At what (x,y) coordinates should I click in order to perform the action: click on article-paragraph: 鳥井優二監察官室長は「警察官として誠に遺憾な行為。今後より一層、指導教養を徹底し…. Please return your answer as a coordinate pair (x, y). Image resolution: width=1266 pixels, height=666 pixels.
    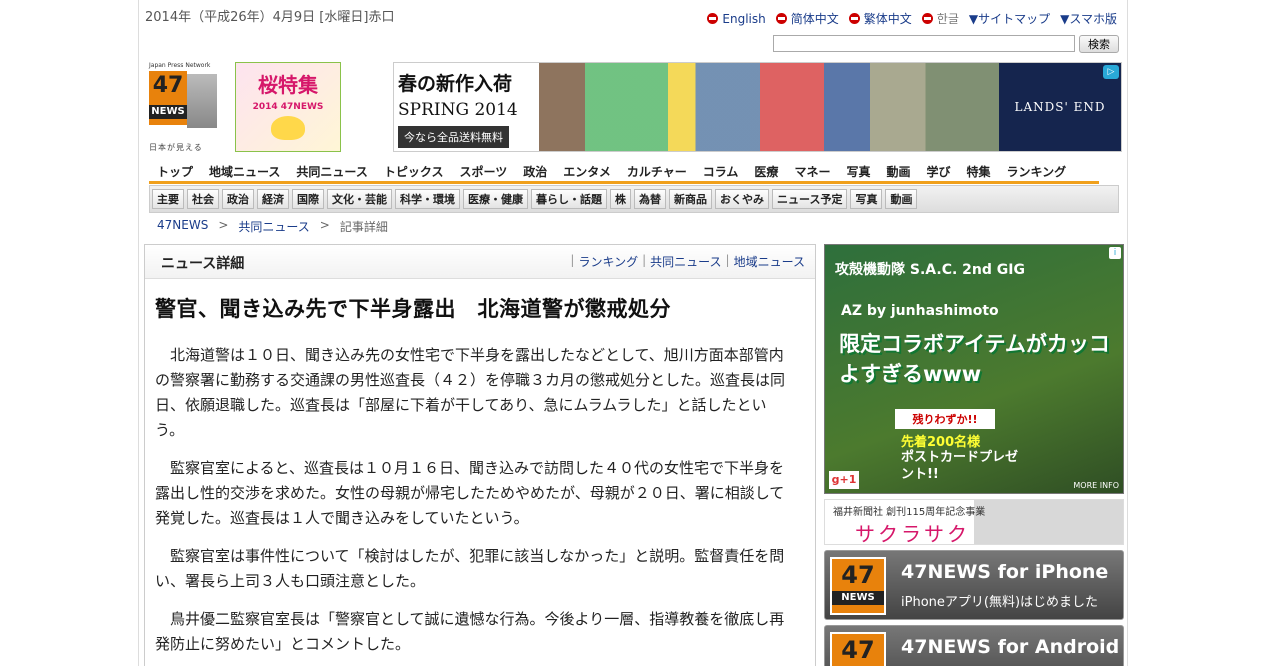
    Looking at the image, I should click on (470, 631).